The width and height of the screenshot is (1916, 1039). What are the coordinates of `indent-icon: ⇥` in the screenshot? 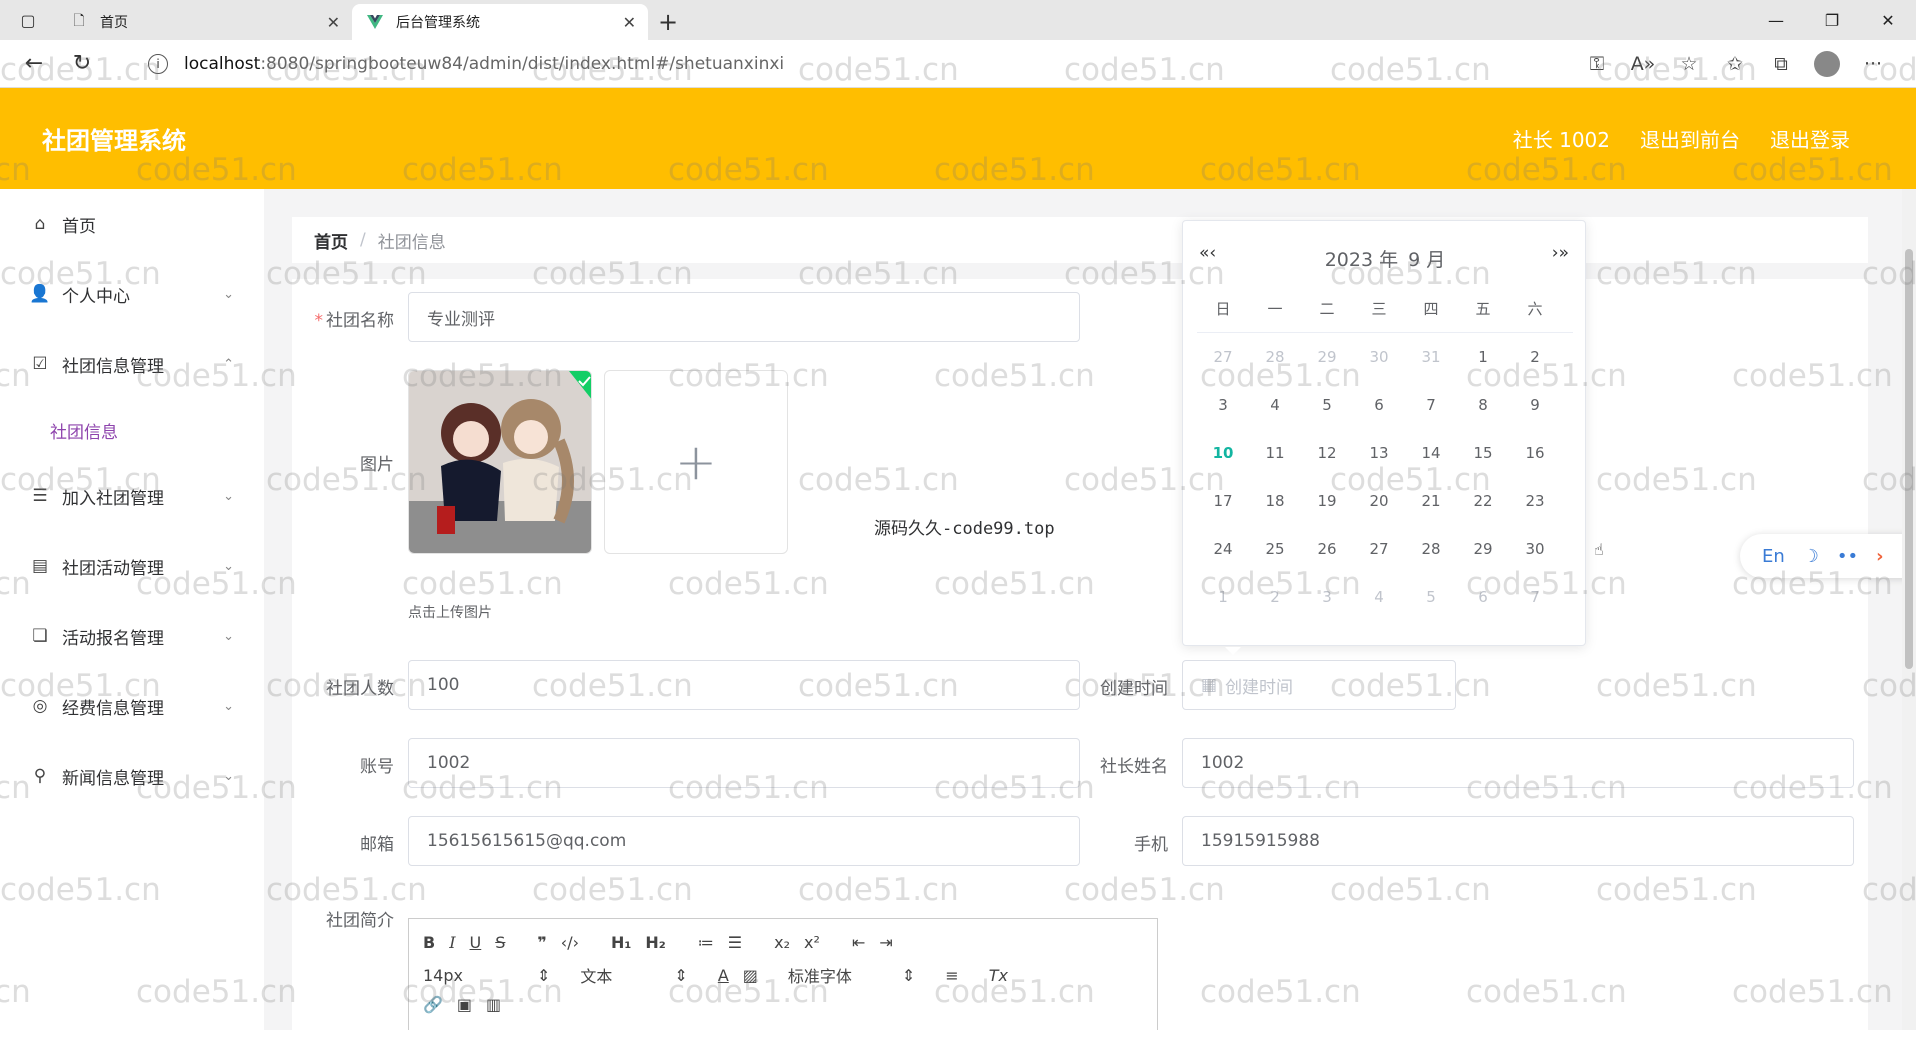 It's located at (885, 942).